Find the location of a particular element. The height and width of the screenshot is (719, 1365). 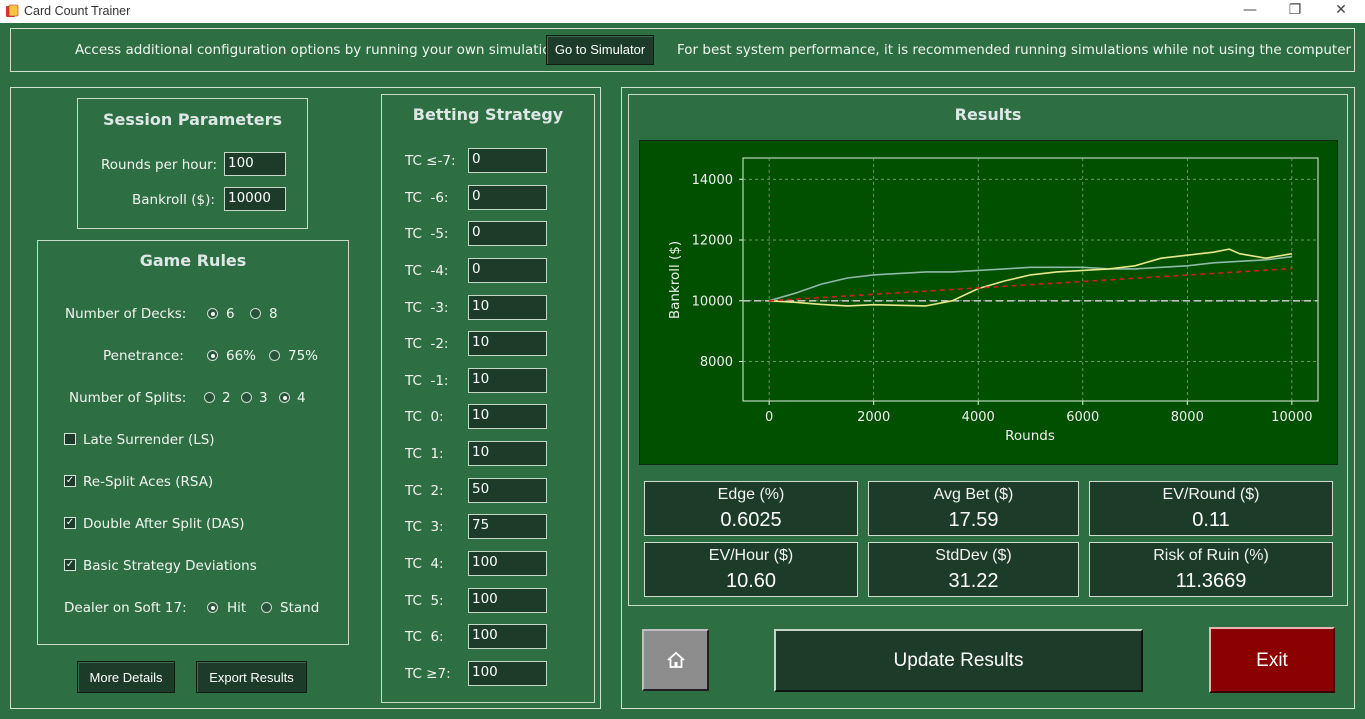

minimize-button: — is located at coordinates (1250, 11).